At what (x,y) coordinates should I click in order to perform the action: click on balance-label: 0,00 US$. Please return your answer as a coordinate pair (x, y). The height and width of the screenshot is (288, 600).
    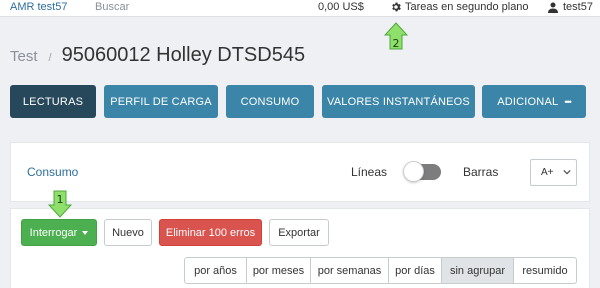
    Looking at the image, I should click on (341, 7).